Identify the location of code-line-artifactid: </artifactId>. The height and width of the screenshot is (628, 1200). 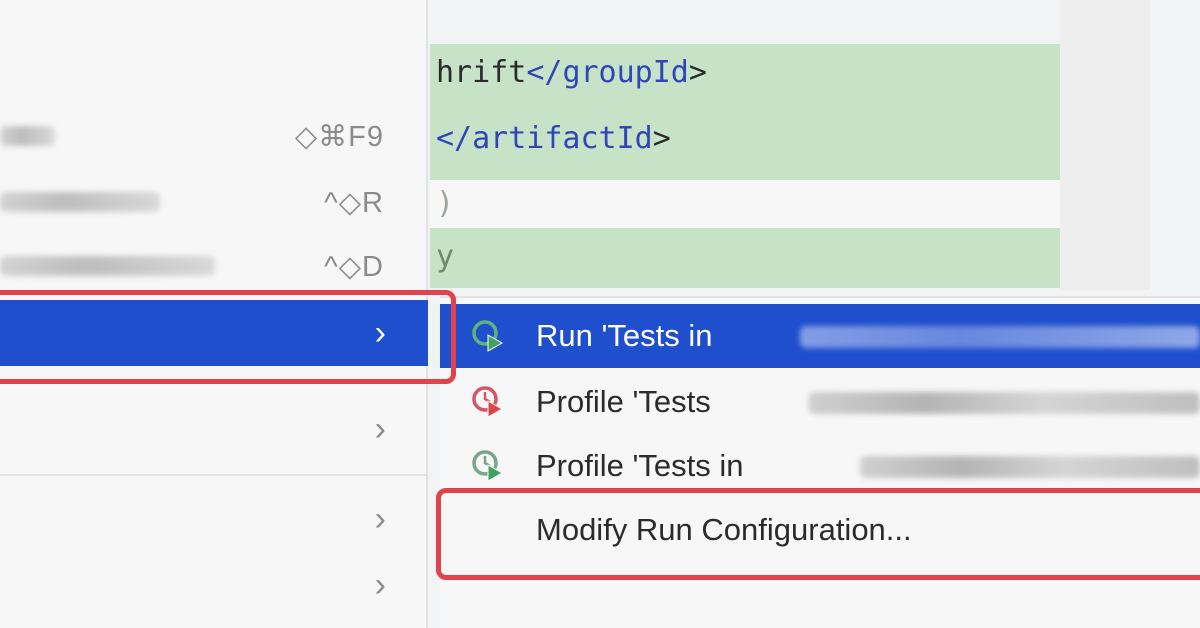
(745, 141).